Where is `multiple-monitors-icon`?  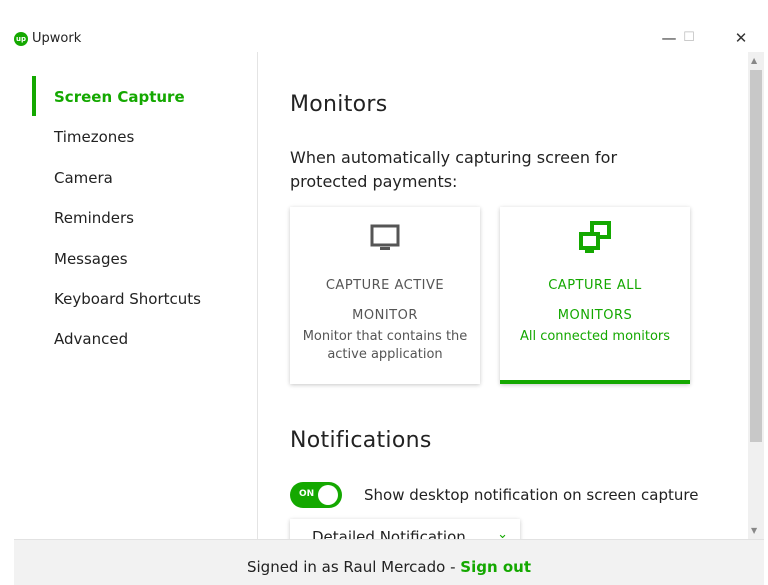 multiple-monitors-icon is located at coordinates (595, 238).